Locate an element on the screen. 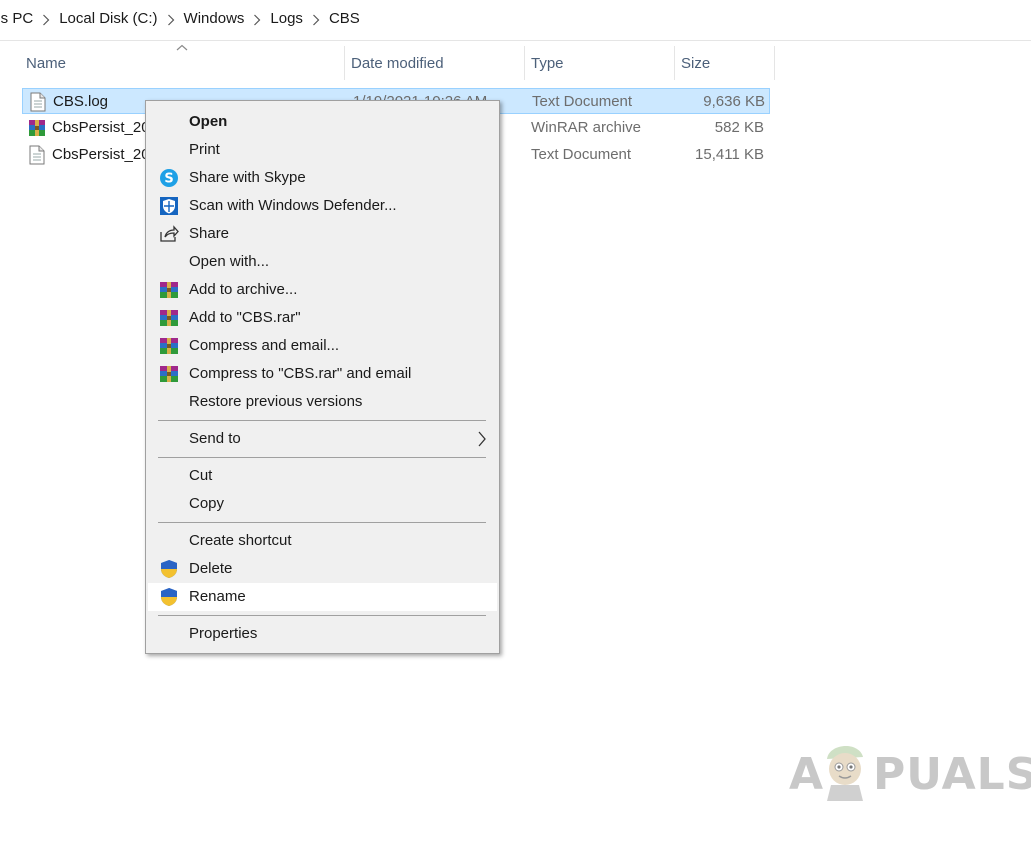 Image resolution: width=1031 pixels, height=847 pixels. column-header-date-modified: Date modified is located at coordinates (435, 63).